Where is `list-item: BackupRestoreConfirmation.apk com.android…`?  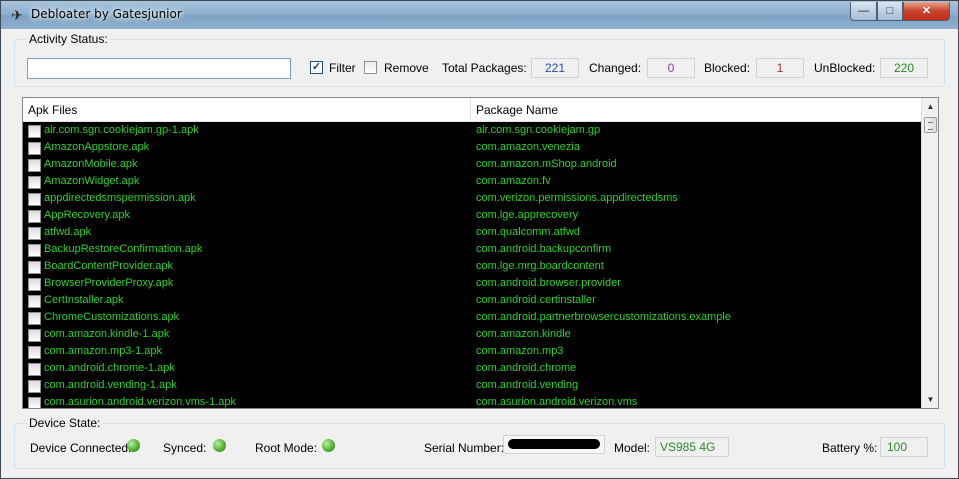
list-item: BackupRestoreConfirmation.apk com.android… is located at coordinates (472, 250).